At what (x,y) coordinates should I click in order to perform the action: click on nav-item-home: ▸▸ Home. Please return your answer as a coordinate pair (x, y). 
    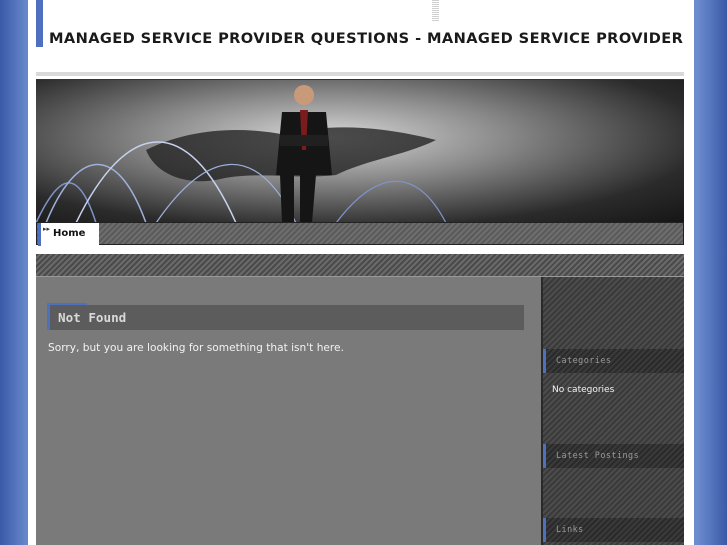
    Looking at the image, I should click on (68, 234).